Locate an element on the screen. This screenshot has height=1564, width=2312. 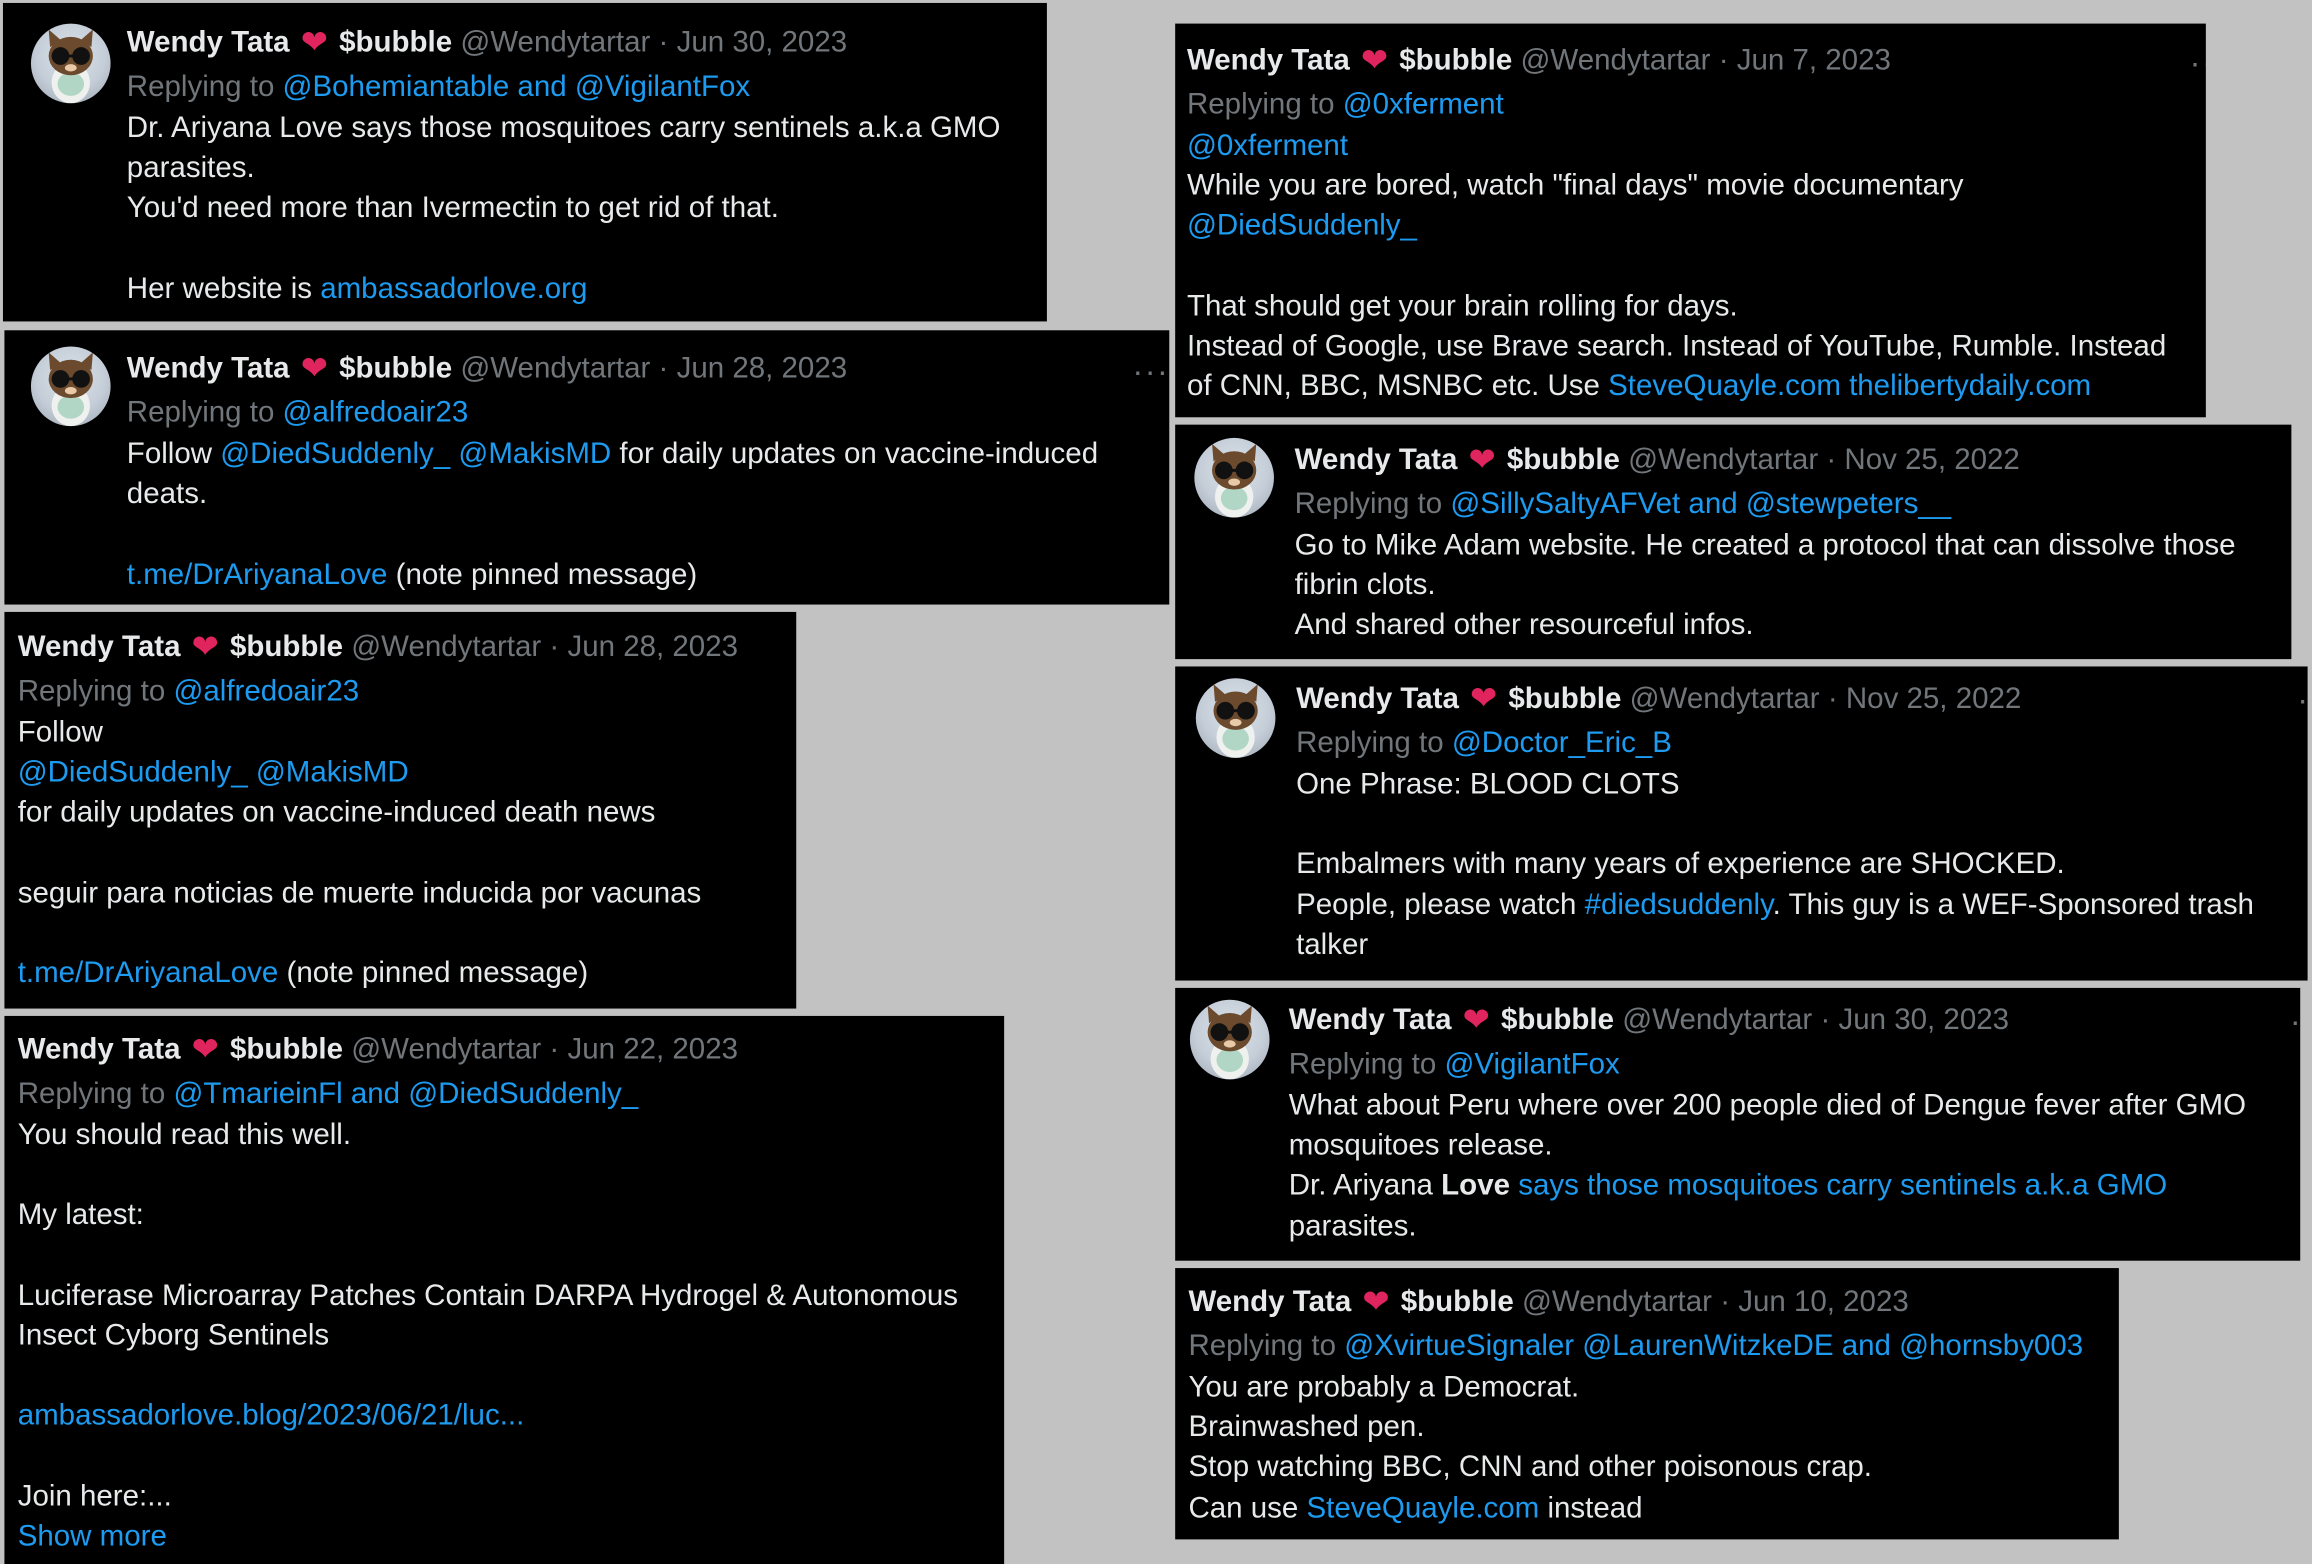
text: talker is located at coordinates (1332, 945).